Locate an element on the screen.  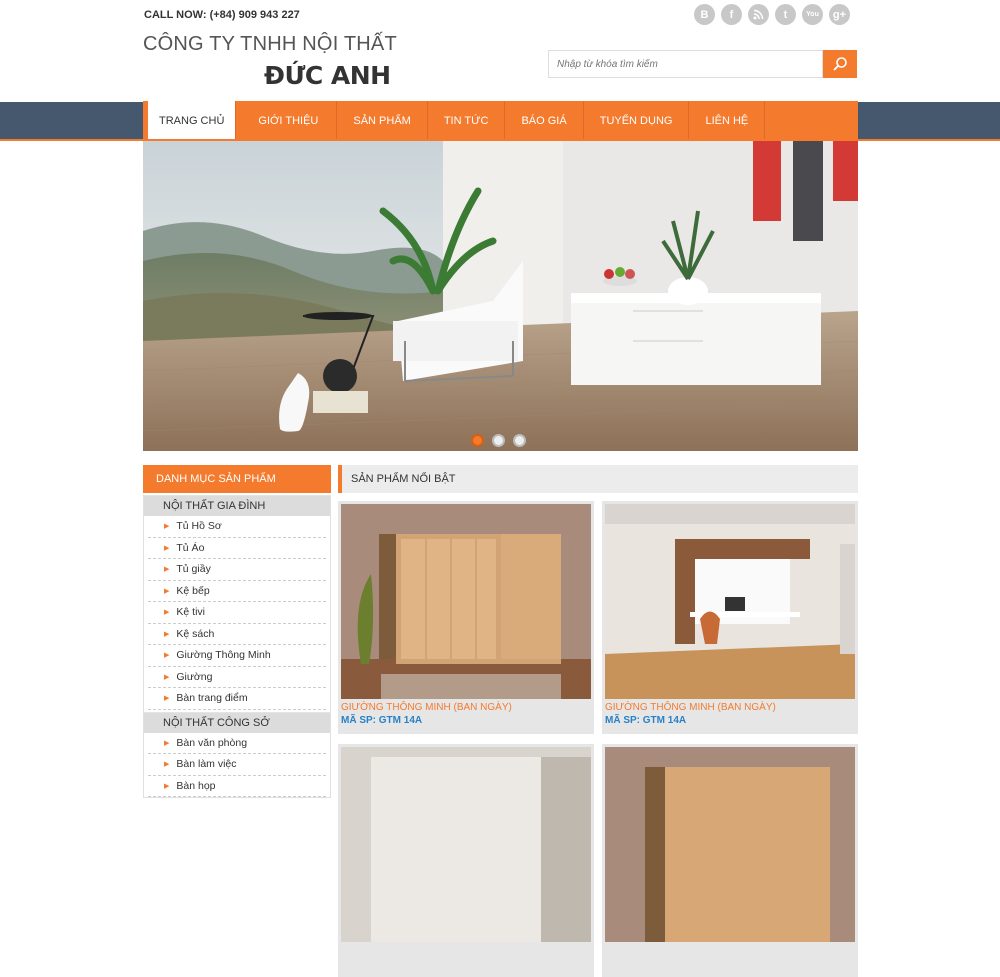
sidebar-section-noi-that-cong-so: NỘI THẤT CÔNG SỞ is located at coordinates (237, 722).